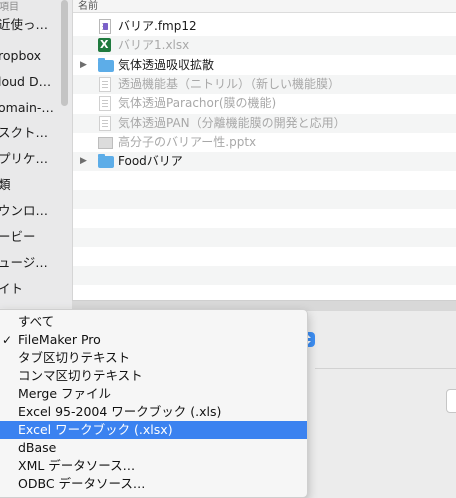 This screenshot has height=498, width=456. I want to click on file-row: バリア1.xlsx, so click(264, 45).